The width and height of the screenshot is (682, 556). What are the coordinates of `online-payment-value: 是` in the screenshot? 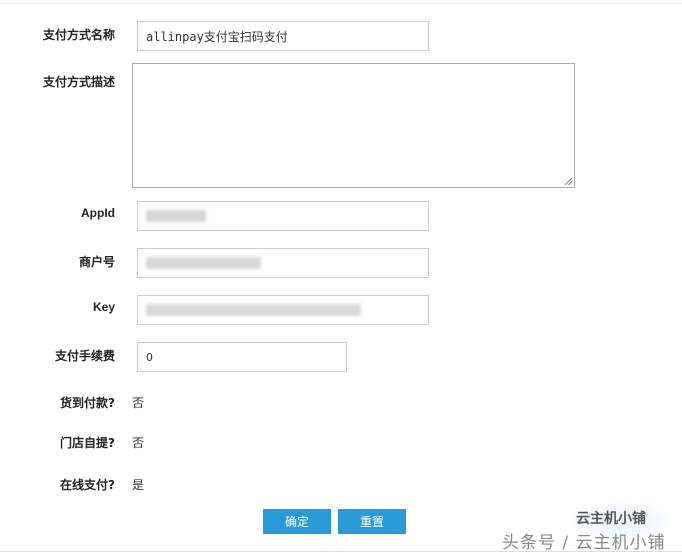 It's located at (138, 485).